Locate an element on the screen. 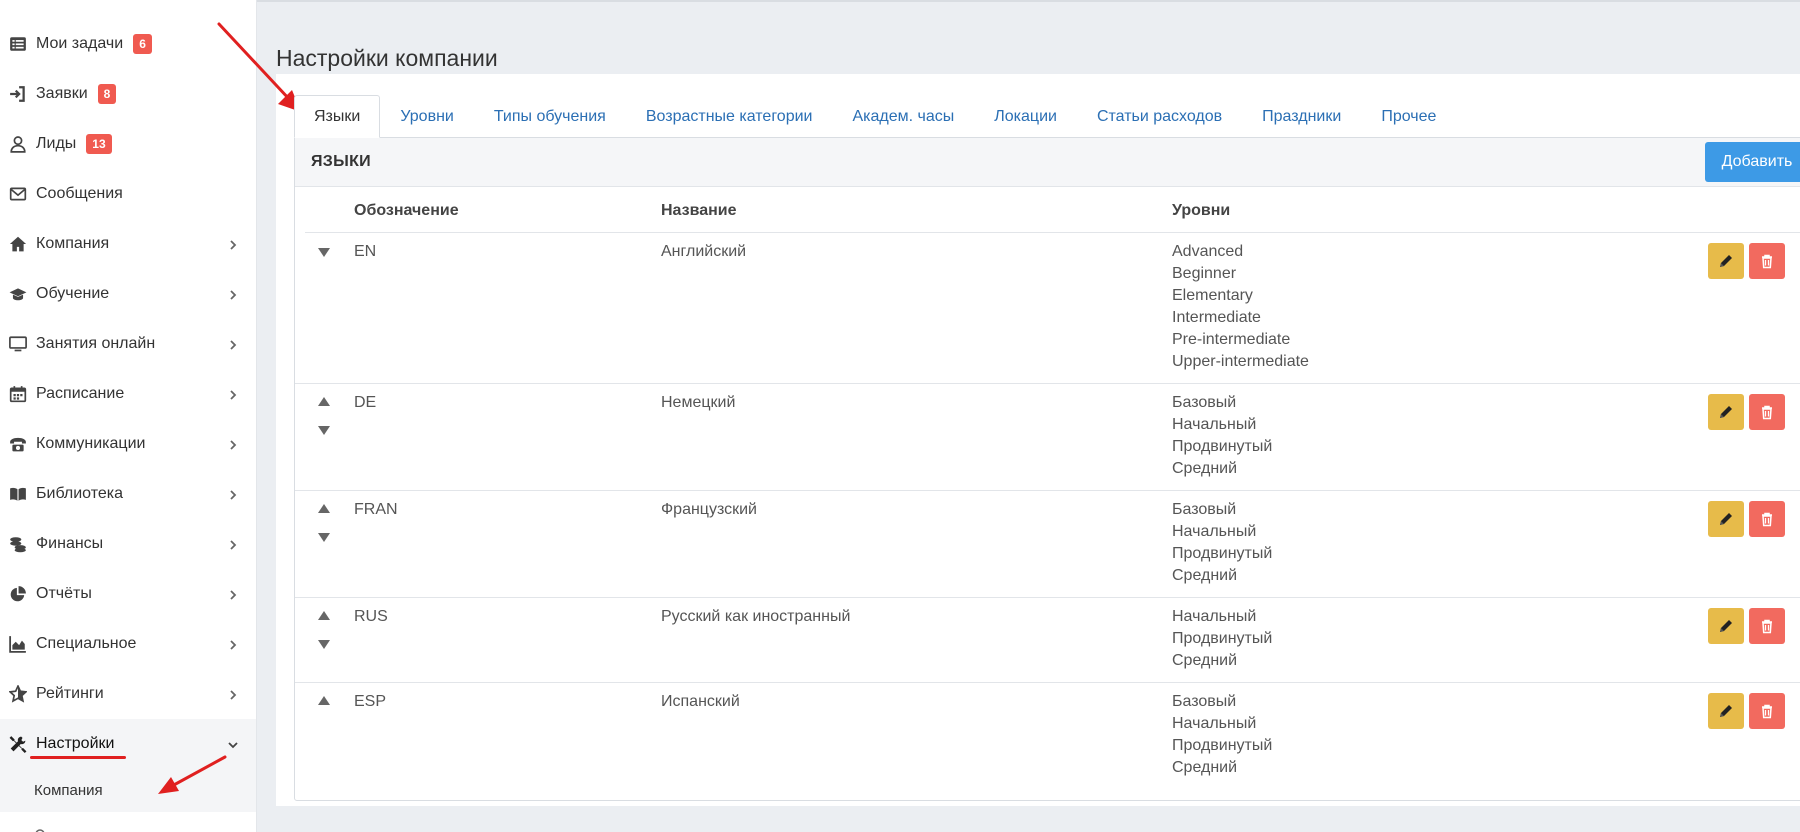  sidebar-subitem-company: Компания is located at coordinates (128, 790).